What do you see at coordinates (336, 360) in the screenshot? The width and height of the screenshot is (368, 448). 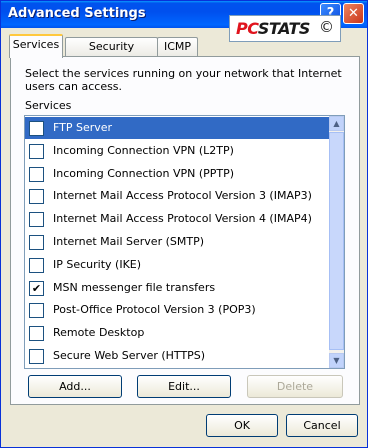 I see `scroll-down-icon: ▼` at bounding box center [336, 360].